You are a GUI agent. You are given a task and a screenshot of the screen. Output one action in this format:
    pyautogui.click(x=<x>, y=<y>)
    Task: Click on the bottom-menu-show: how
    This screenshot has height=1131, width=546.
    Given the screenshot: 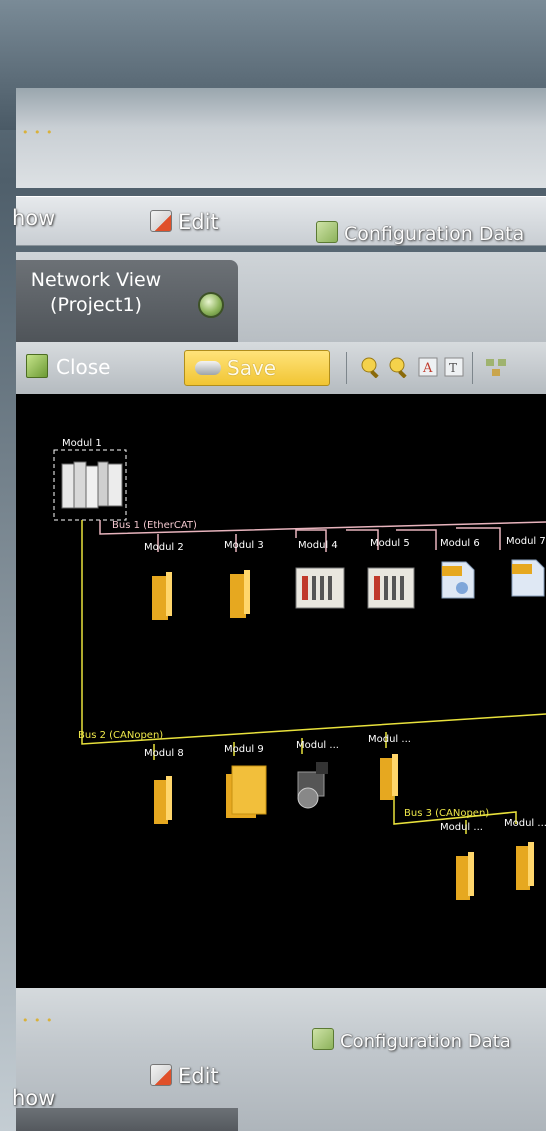 What is the action you would take?
    pyautogui.click(x=33, y=1098)
    